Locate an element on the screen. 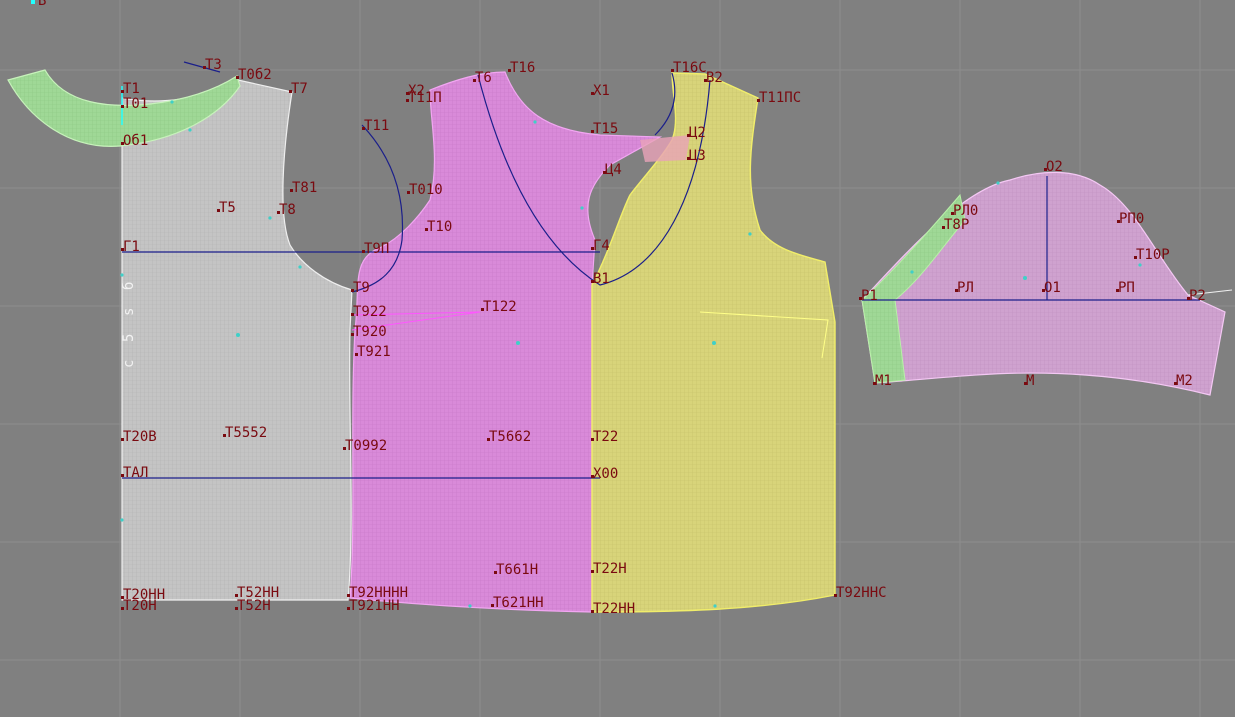 This screenshot has width=1235, height=717. point-t52n: Т52Н is located at coordinates (253, 606).